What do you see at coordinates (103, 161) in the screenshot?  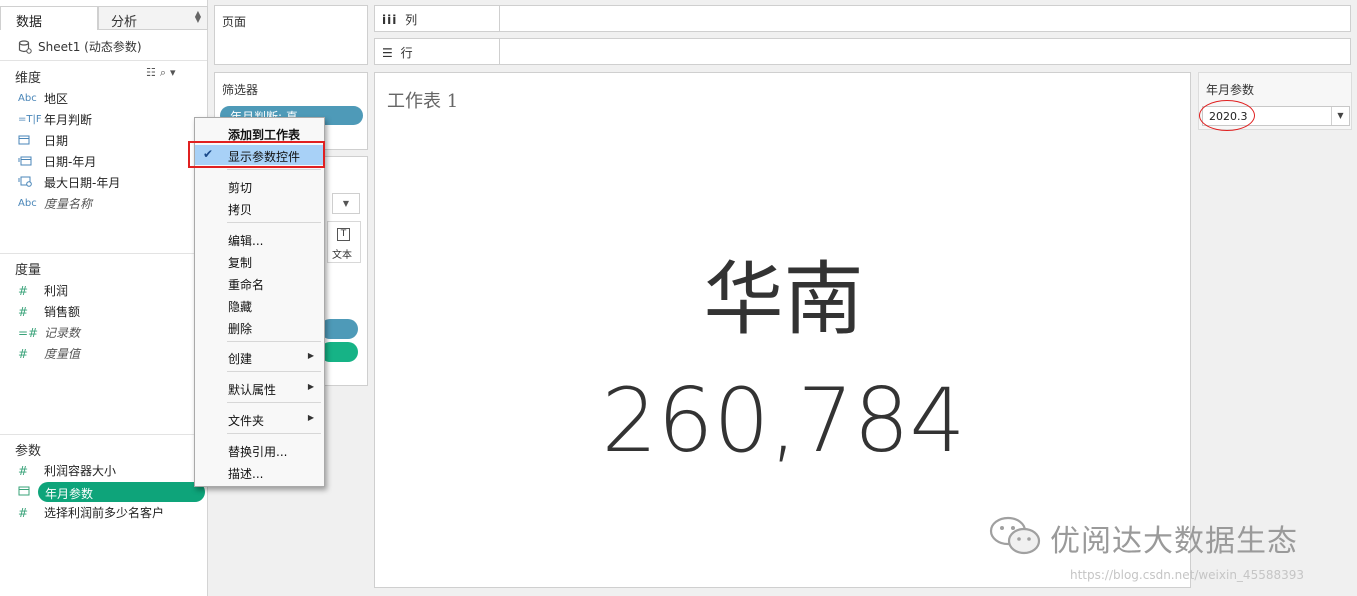 I see `field-dimension-date-ym: 日期-年月` at bounding box center [103, 161].